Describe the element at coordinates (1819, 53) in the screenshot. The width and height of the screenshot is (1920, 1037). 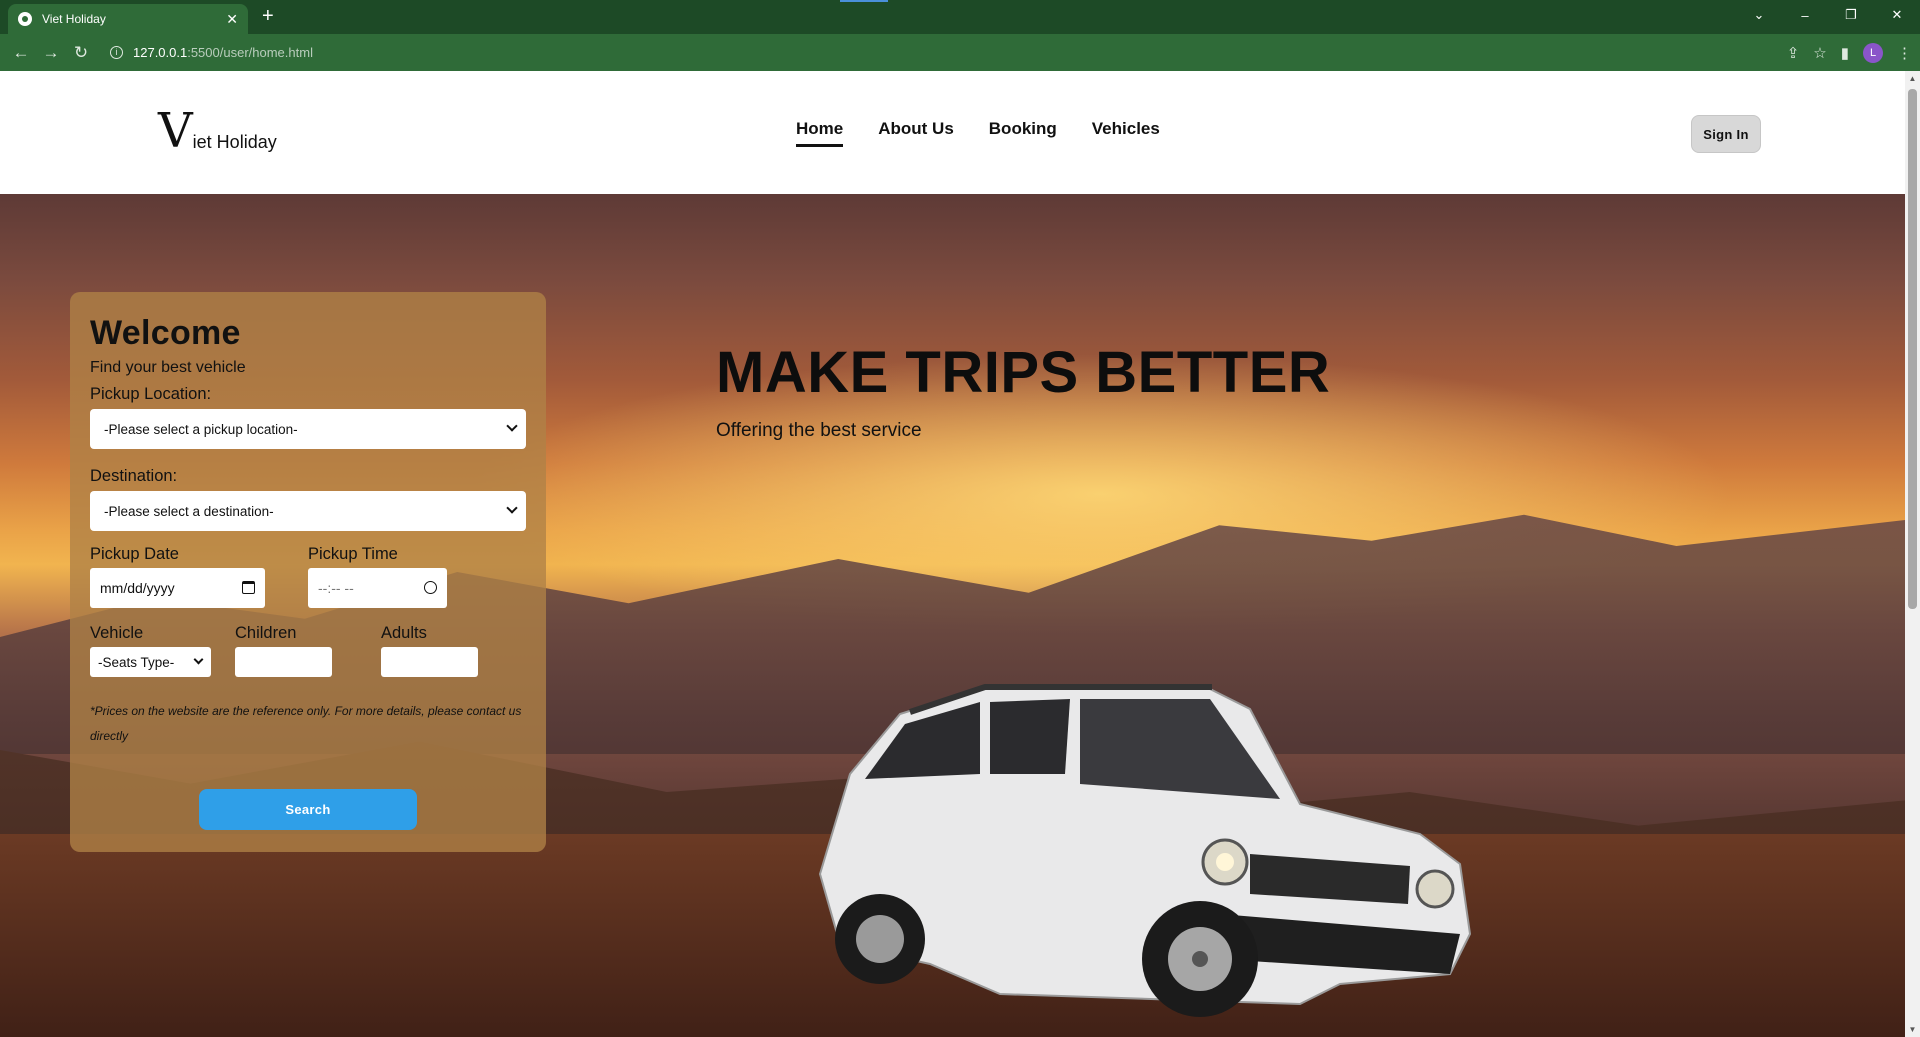
I see `bookmark-star-icon: ☆` at that location.